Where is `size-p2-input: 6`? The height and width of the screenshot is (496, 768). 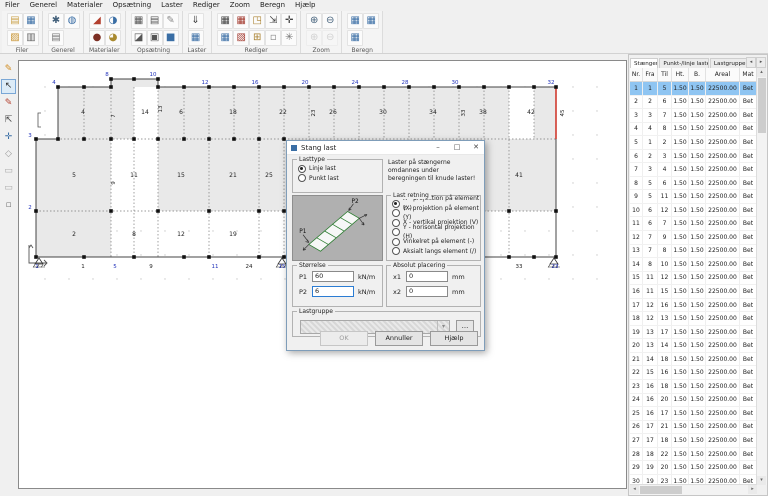
size-p2-input: 6 is located at coordinates (333, 291).